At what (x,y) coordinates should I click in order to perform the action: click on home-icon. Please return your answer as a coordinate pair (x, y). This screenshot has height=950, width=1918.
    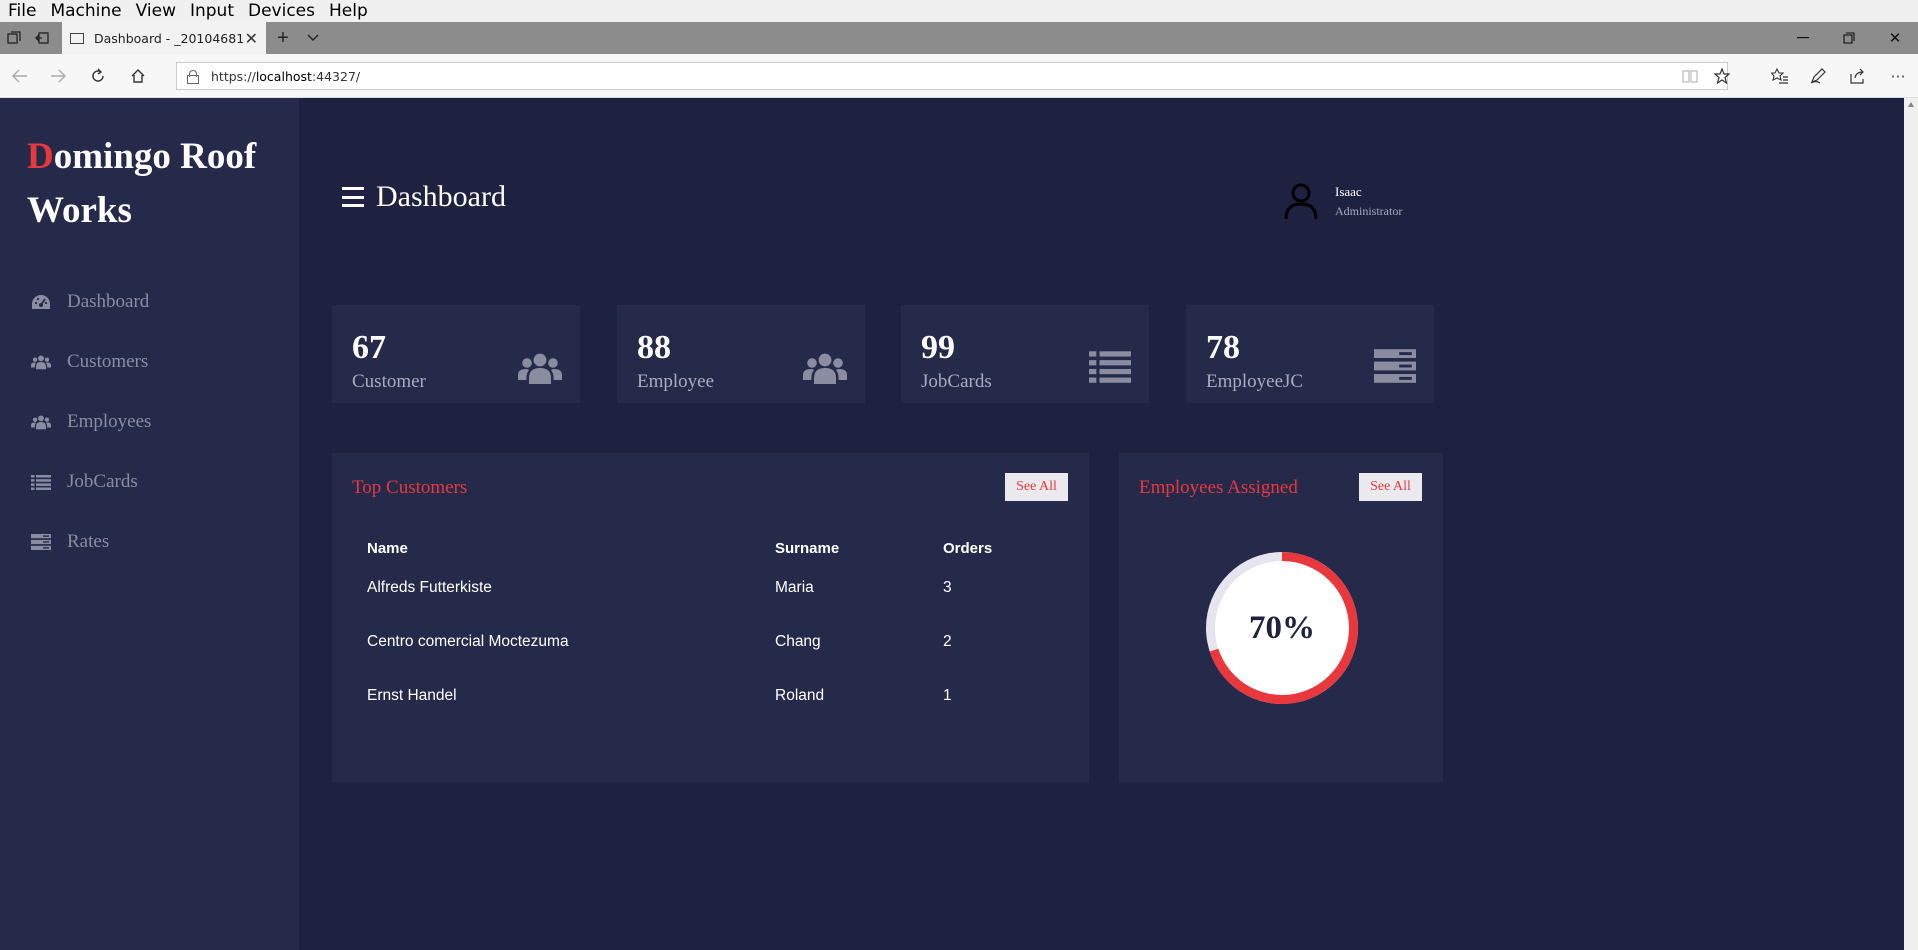
    Looking at the image, I should click on (138, 76).